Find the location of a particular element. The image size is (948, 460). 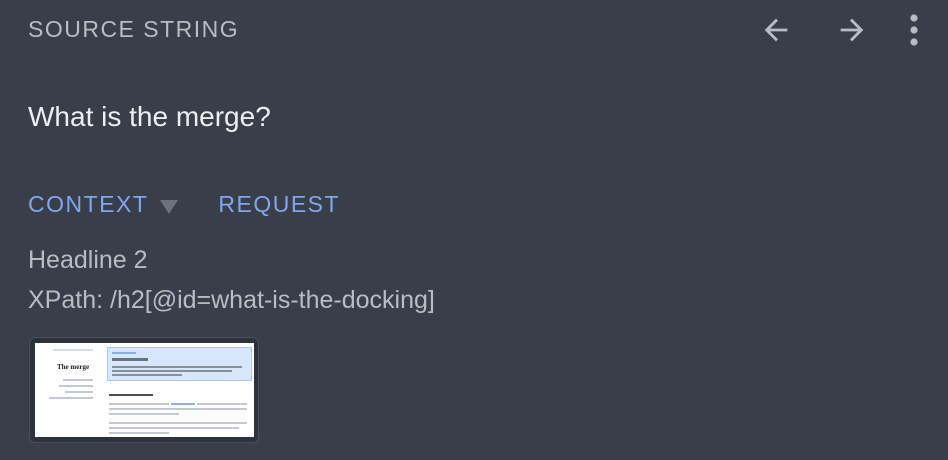

more-options-button is located at coordinates (914, 30).